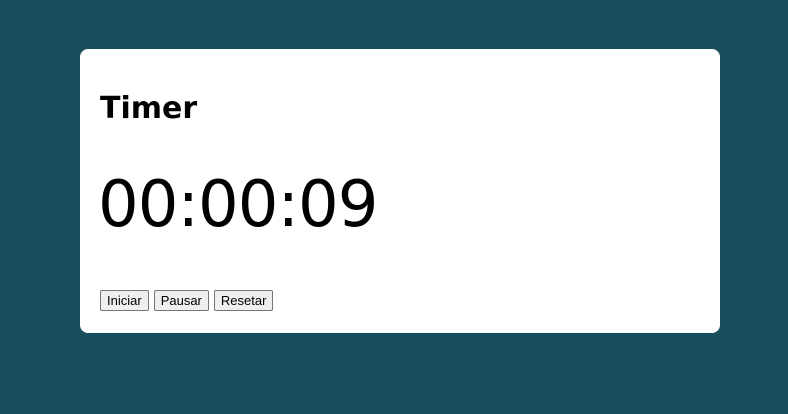 Image resolution: width=788 pixels, height=414 pixels. I want to click on timer-title: Timer, so click(149, 108).